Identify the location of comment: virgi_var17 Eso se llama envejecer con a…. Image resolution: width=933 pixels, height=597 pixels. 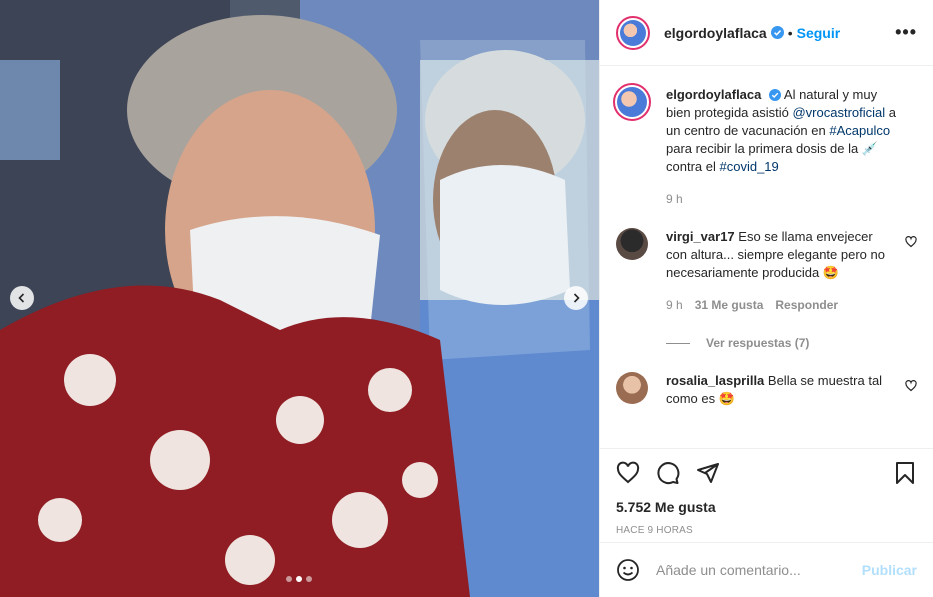
(766, 271).